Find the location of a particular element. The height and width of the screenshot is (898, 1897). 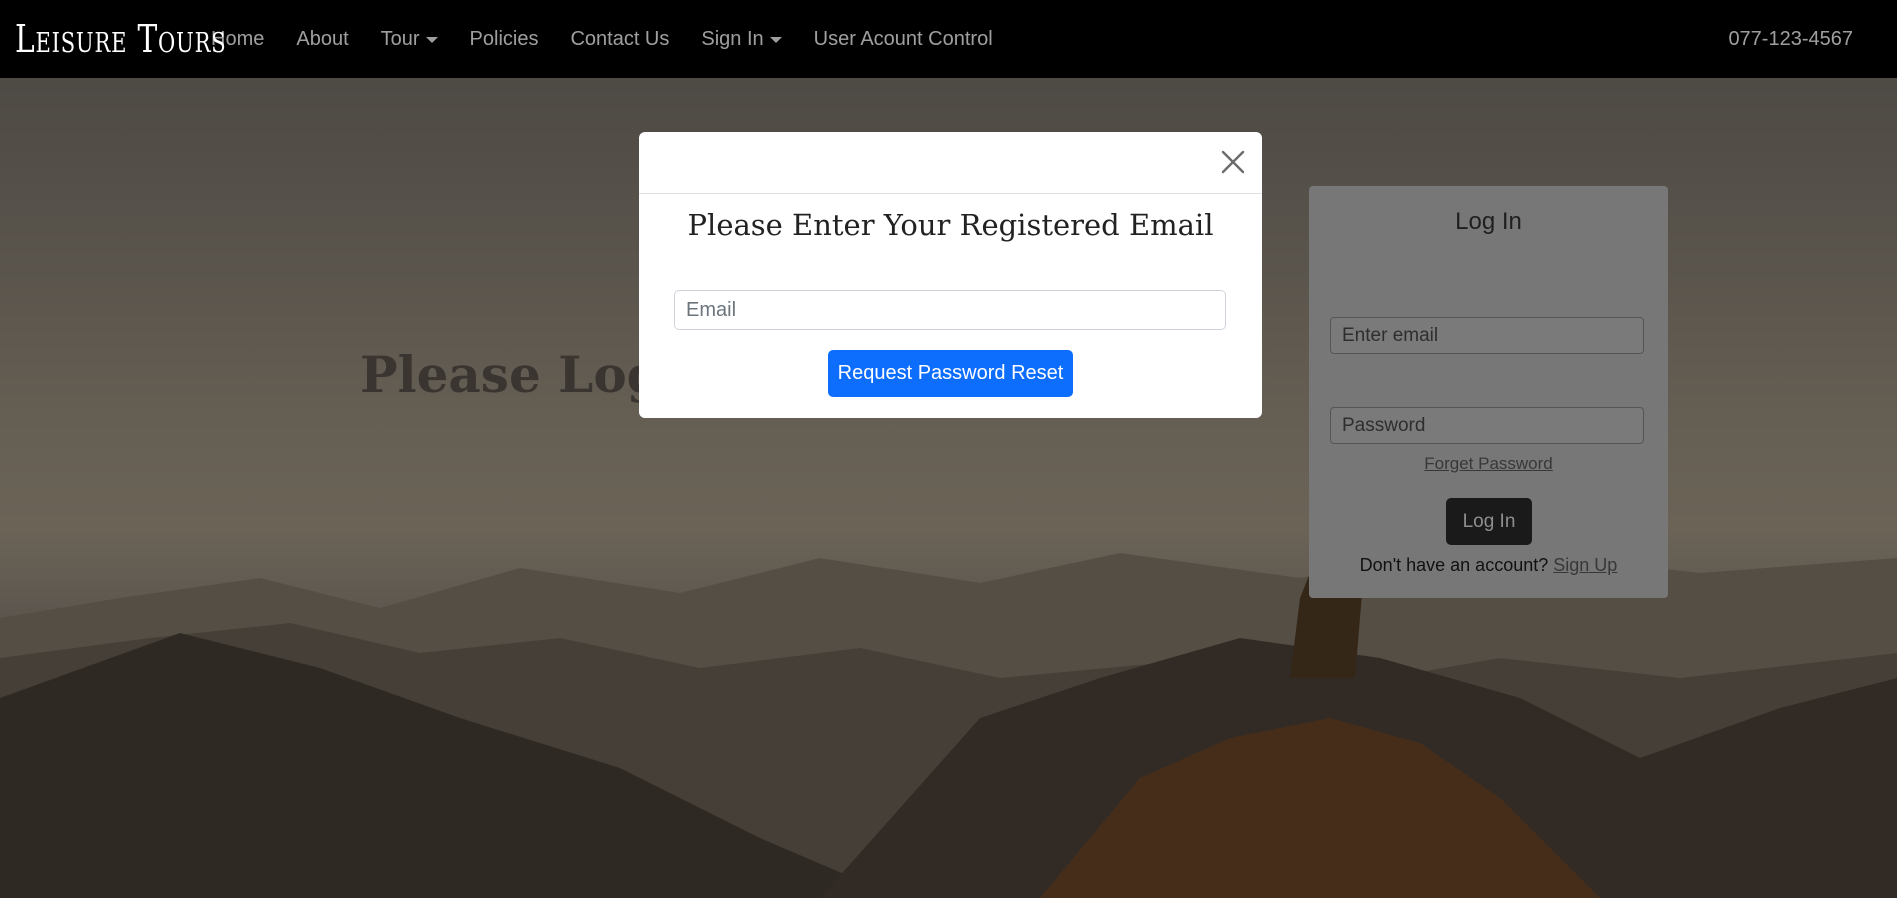

nav-link-policies: Policies is located at coordinates (504, 39).